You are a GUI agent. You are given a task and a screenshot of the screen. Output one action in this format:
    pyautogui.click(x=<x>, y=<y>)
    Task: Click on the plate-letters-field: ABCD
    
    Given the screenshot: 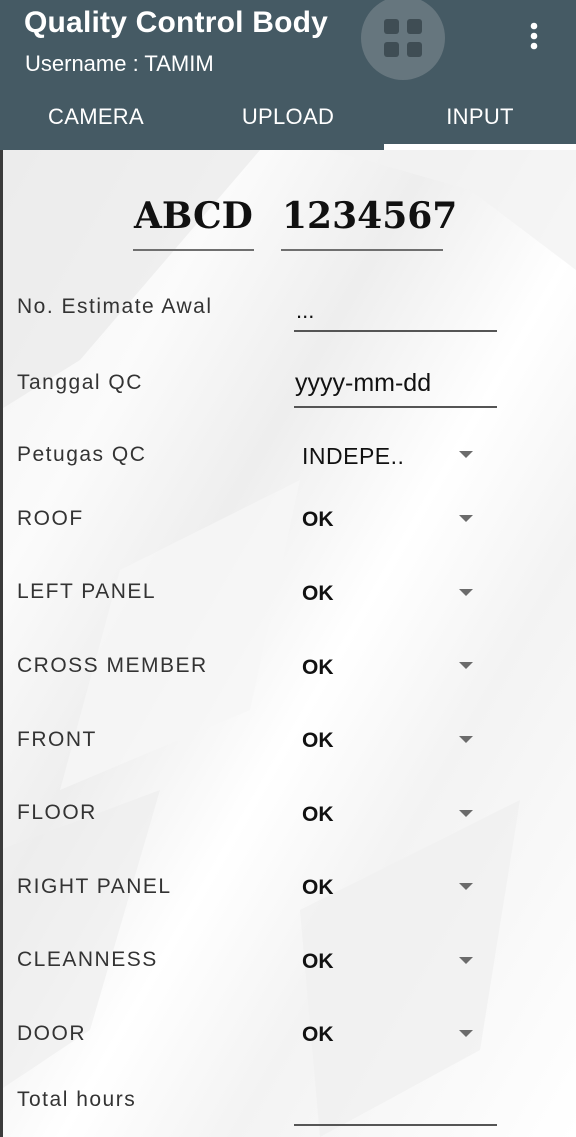 What is the action you would take?
    pyautogui.click(x=193, y=216)
    